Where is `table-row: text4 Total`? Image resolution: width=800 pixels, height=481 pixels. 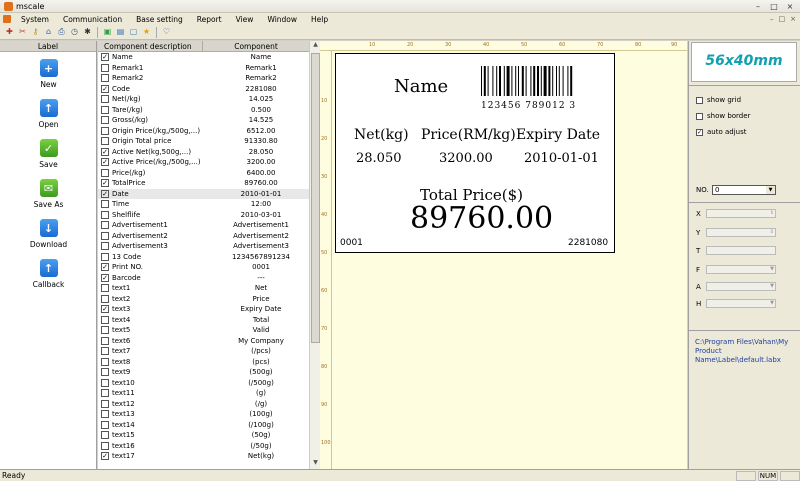 table-row: text4 Total is located at coordinates (208, 320).